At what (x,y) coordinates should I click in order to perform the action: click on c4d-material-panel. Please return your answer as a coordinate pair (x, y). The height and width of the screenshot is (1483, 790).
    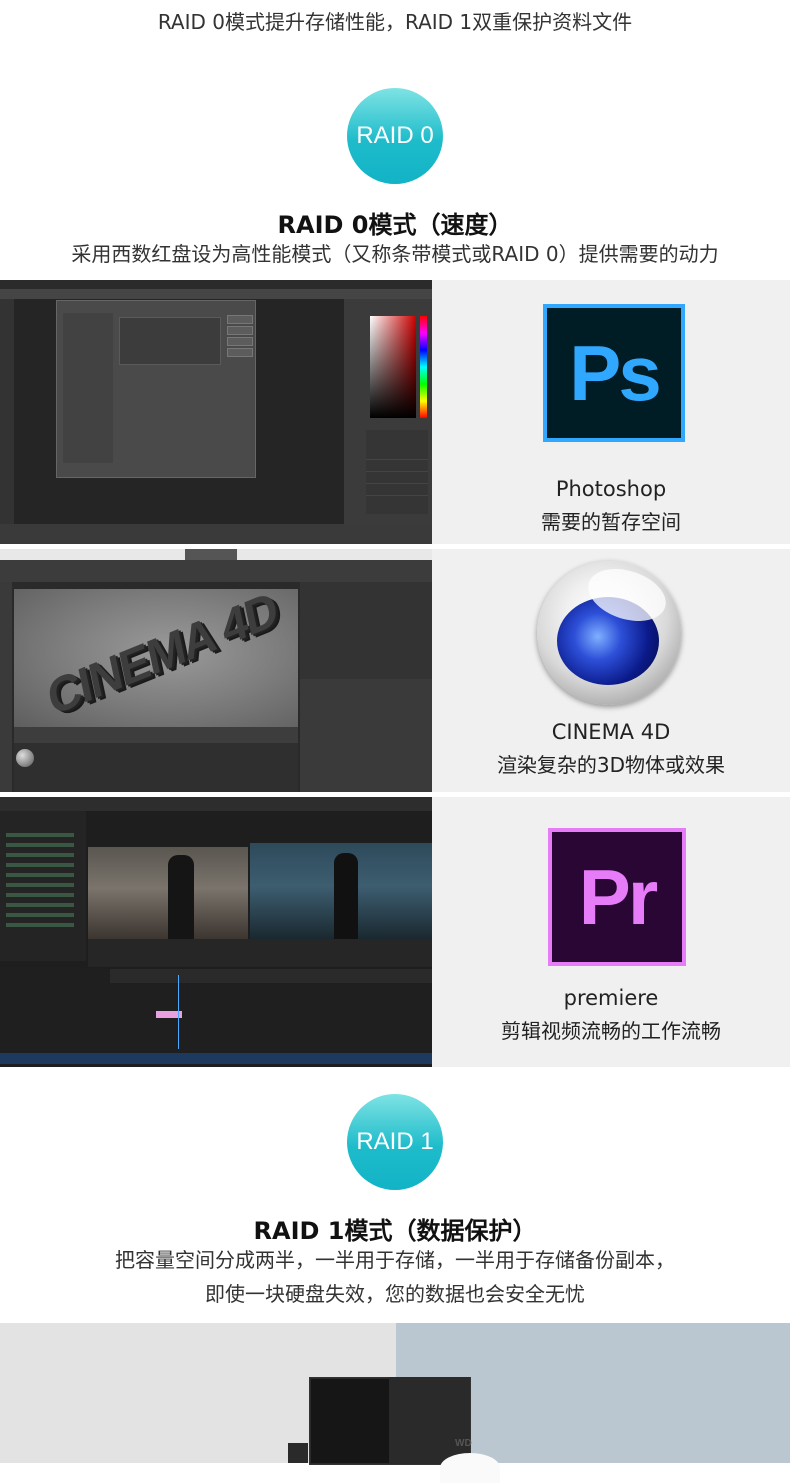
    Looking at the image, I should click on (156, 767).